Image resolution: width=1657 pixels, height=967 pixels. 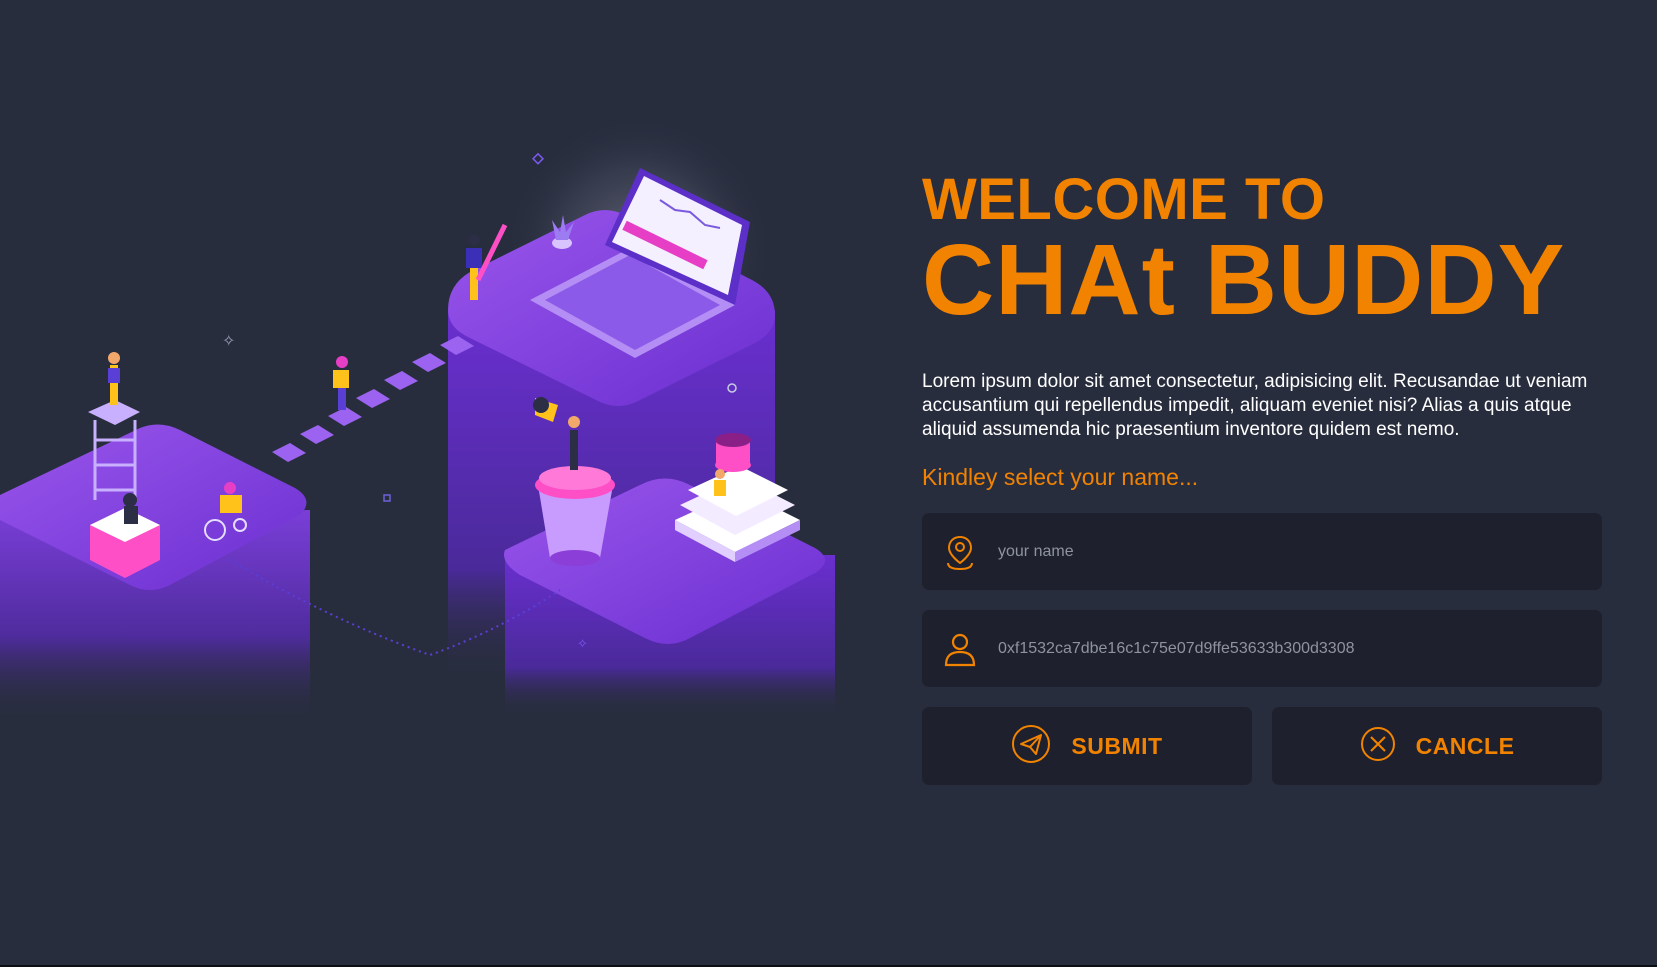 I want to click on cancel-label: CANCLE, so click(x=1465, y=745).